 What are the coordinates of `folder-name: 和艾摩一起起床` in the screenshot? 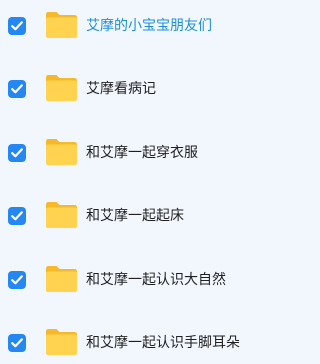 It's located at (135, 216).